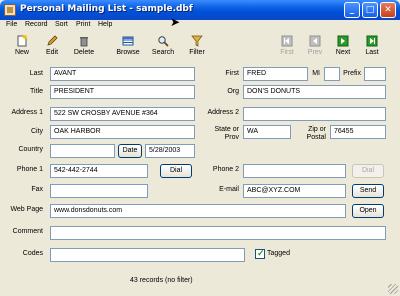 The image size is (400, 296). Describe the element at coordinates (170, 151) in the screenshot. I see `date-field: 5/28/2003` at that location.